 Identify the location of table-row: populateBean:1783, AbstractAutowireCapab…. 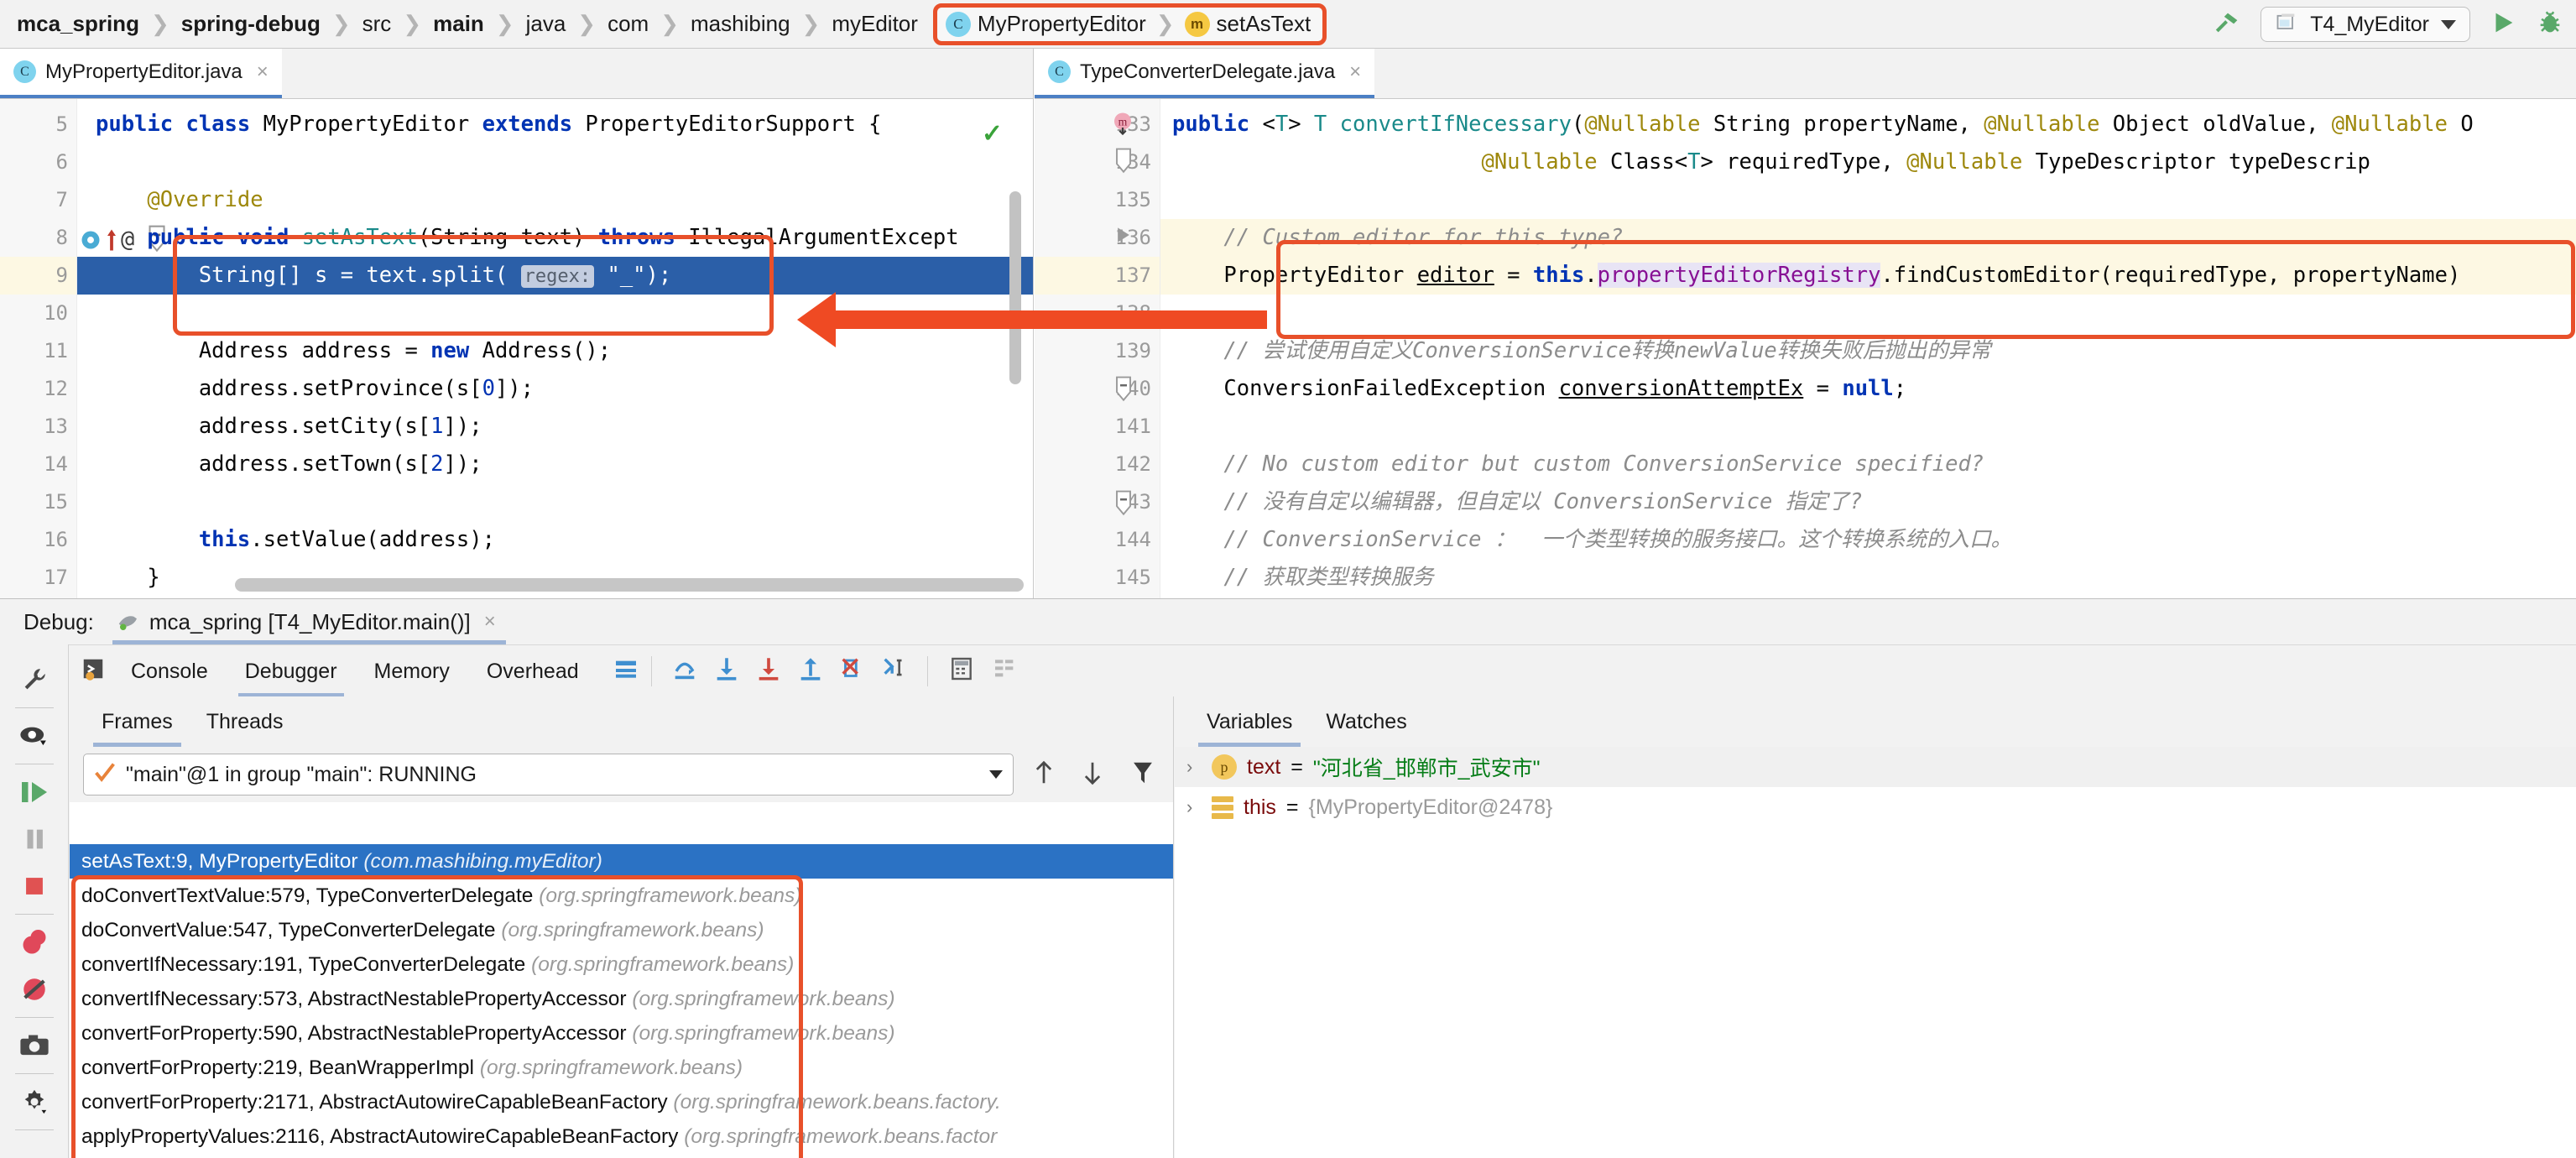
(621, 1156).